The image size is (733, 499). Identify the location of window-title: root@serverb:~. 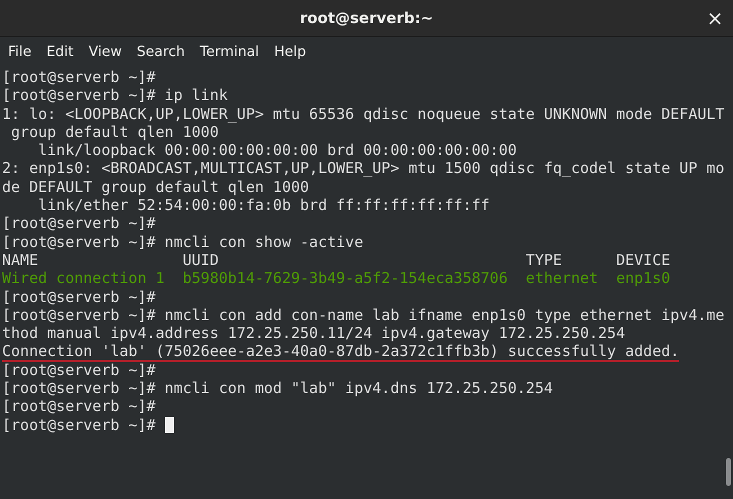
(367, 18).